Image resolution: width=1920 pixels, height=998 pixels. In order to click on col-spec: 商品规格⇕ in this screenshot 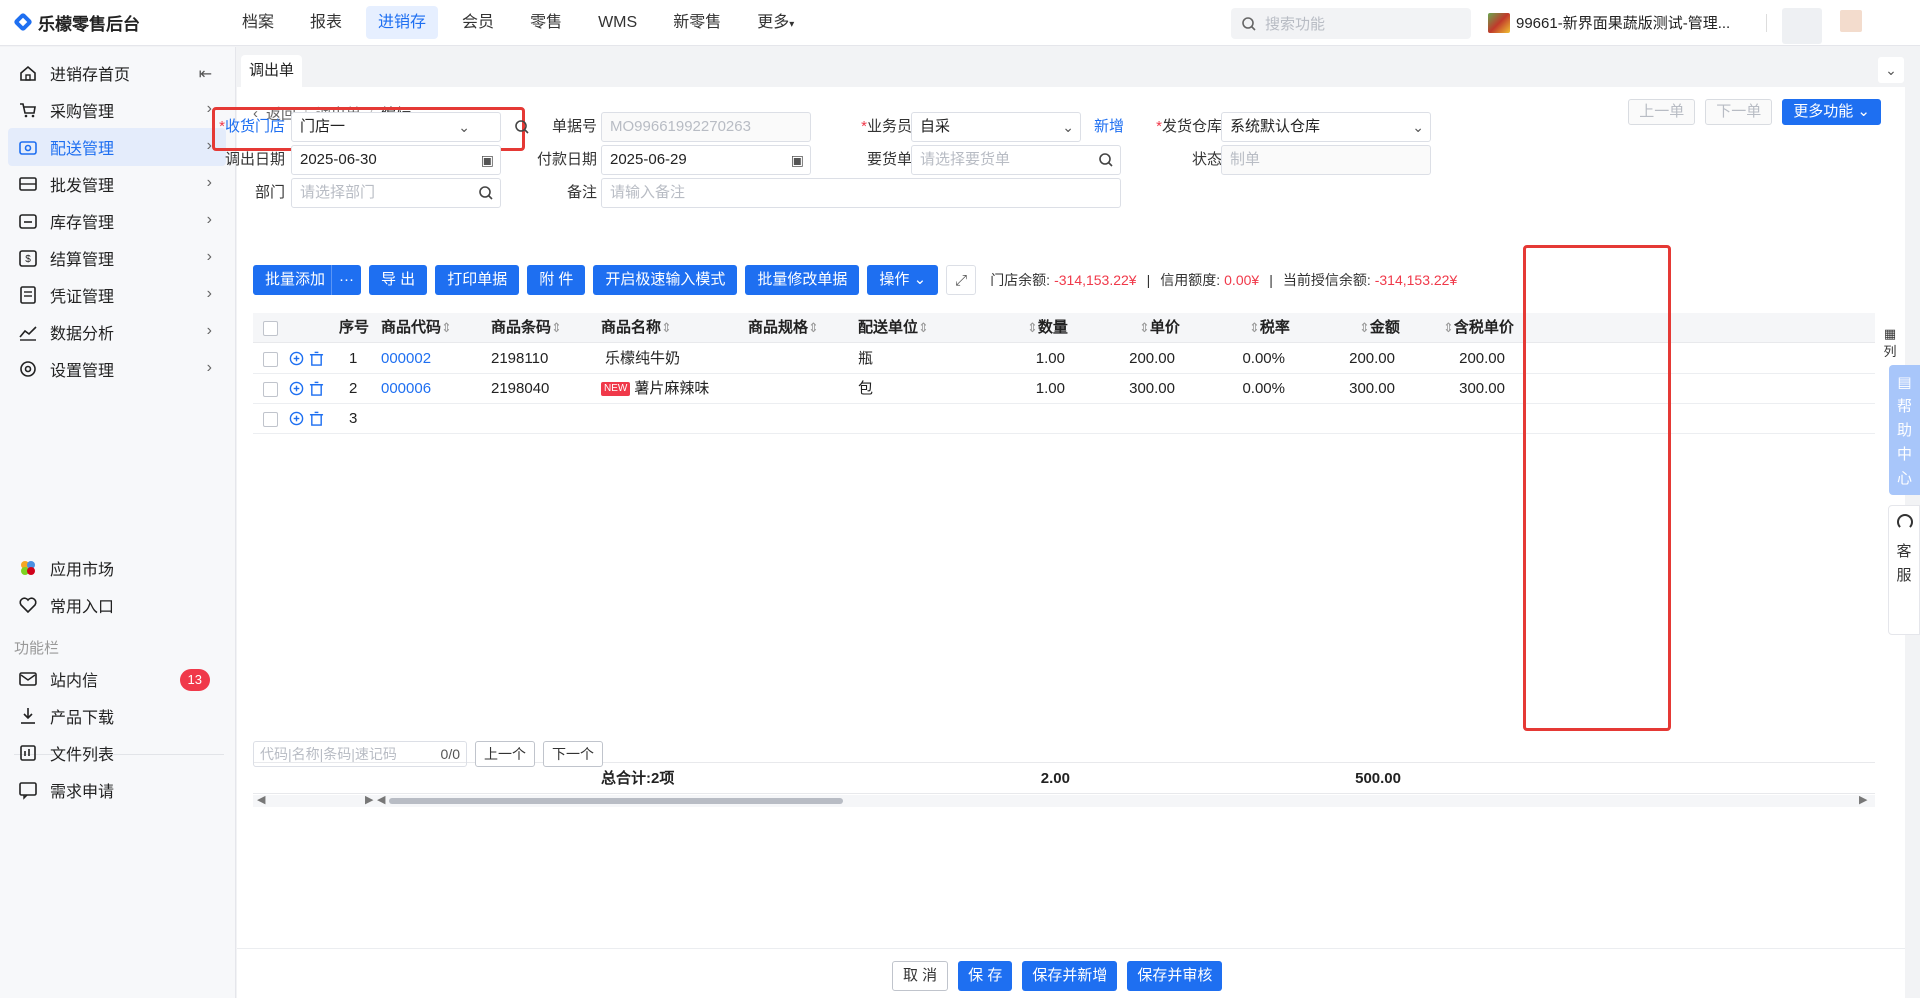, I will do `click(783, 328)`.